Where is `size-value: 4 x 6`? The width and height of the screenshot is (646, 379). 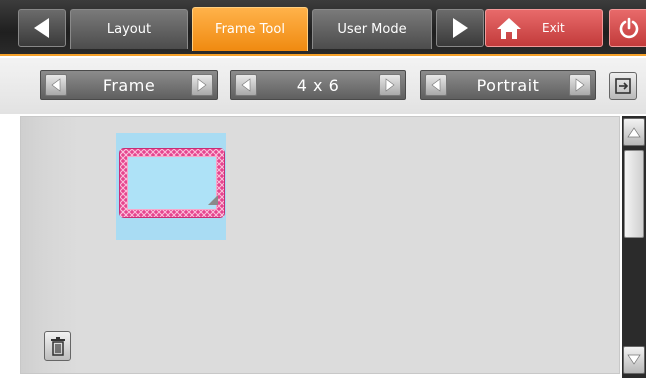
size-value: 4 x 6 is located at coordinates (318, 85).